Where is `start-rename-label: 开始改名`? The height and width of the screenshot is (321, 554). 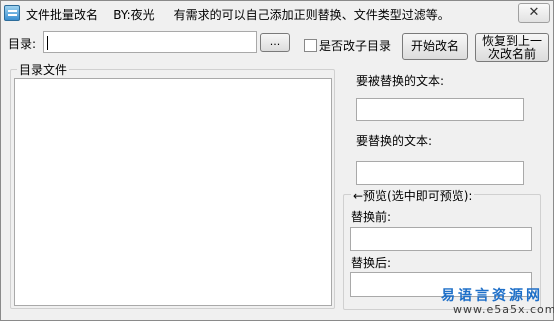 start-rename-label: 开始改名 is located at coordinates (434, 46).